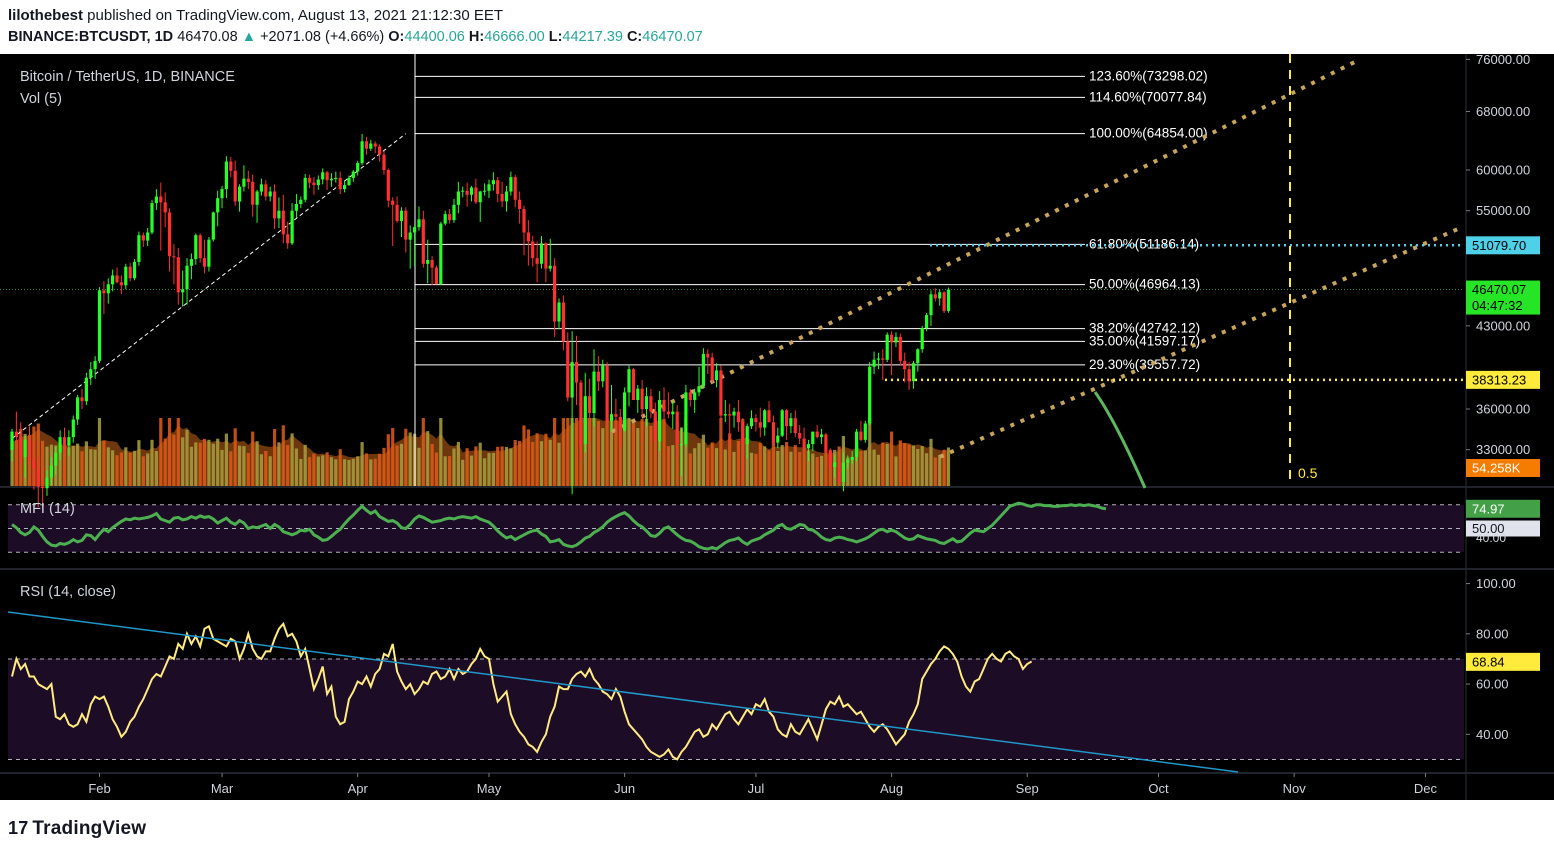 The width and height of the screenshot is (1554, 854). Describe the element at coordinates (18, 828) in the screenshot. I see `tradingview-logo-icon: 17` at that location.